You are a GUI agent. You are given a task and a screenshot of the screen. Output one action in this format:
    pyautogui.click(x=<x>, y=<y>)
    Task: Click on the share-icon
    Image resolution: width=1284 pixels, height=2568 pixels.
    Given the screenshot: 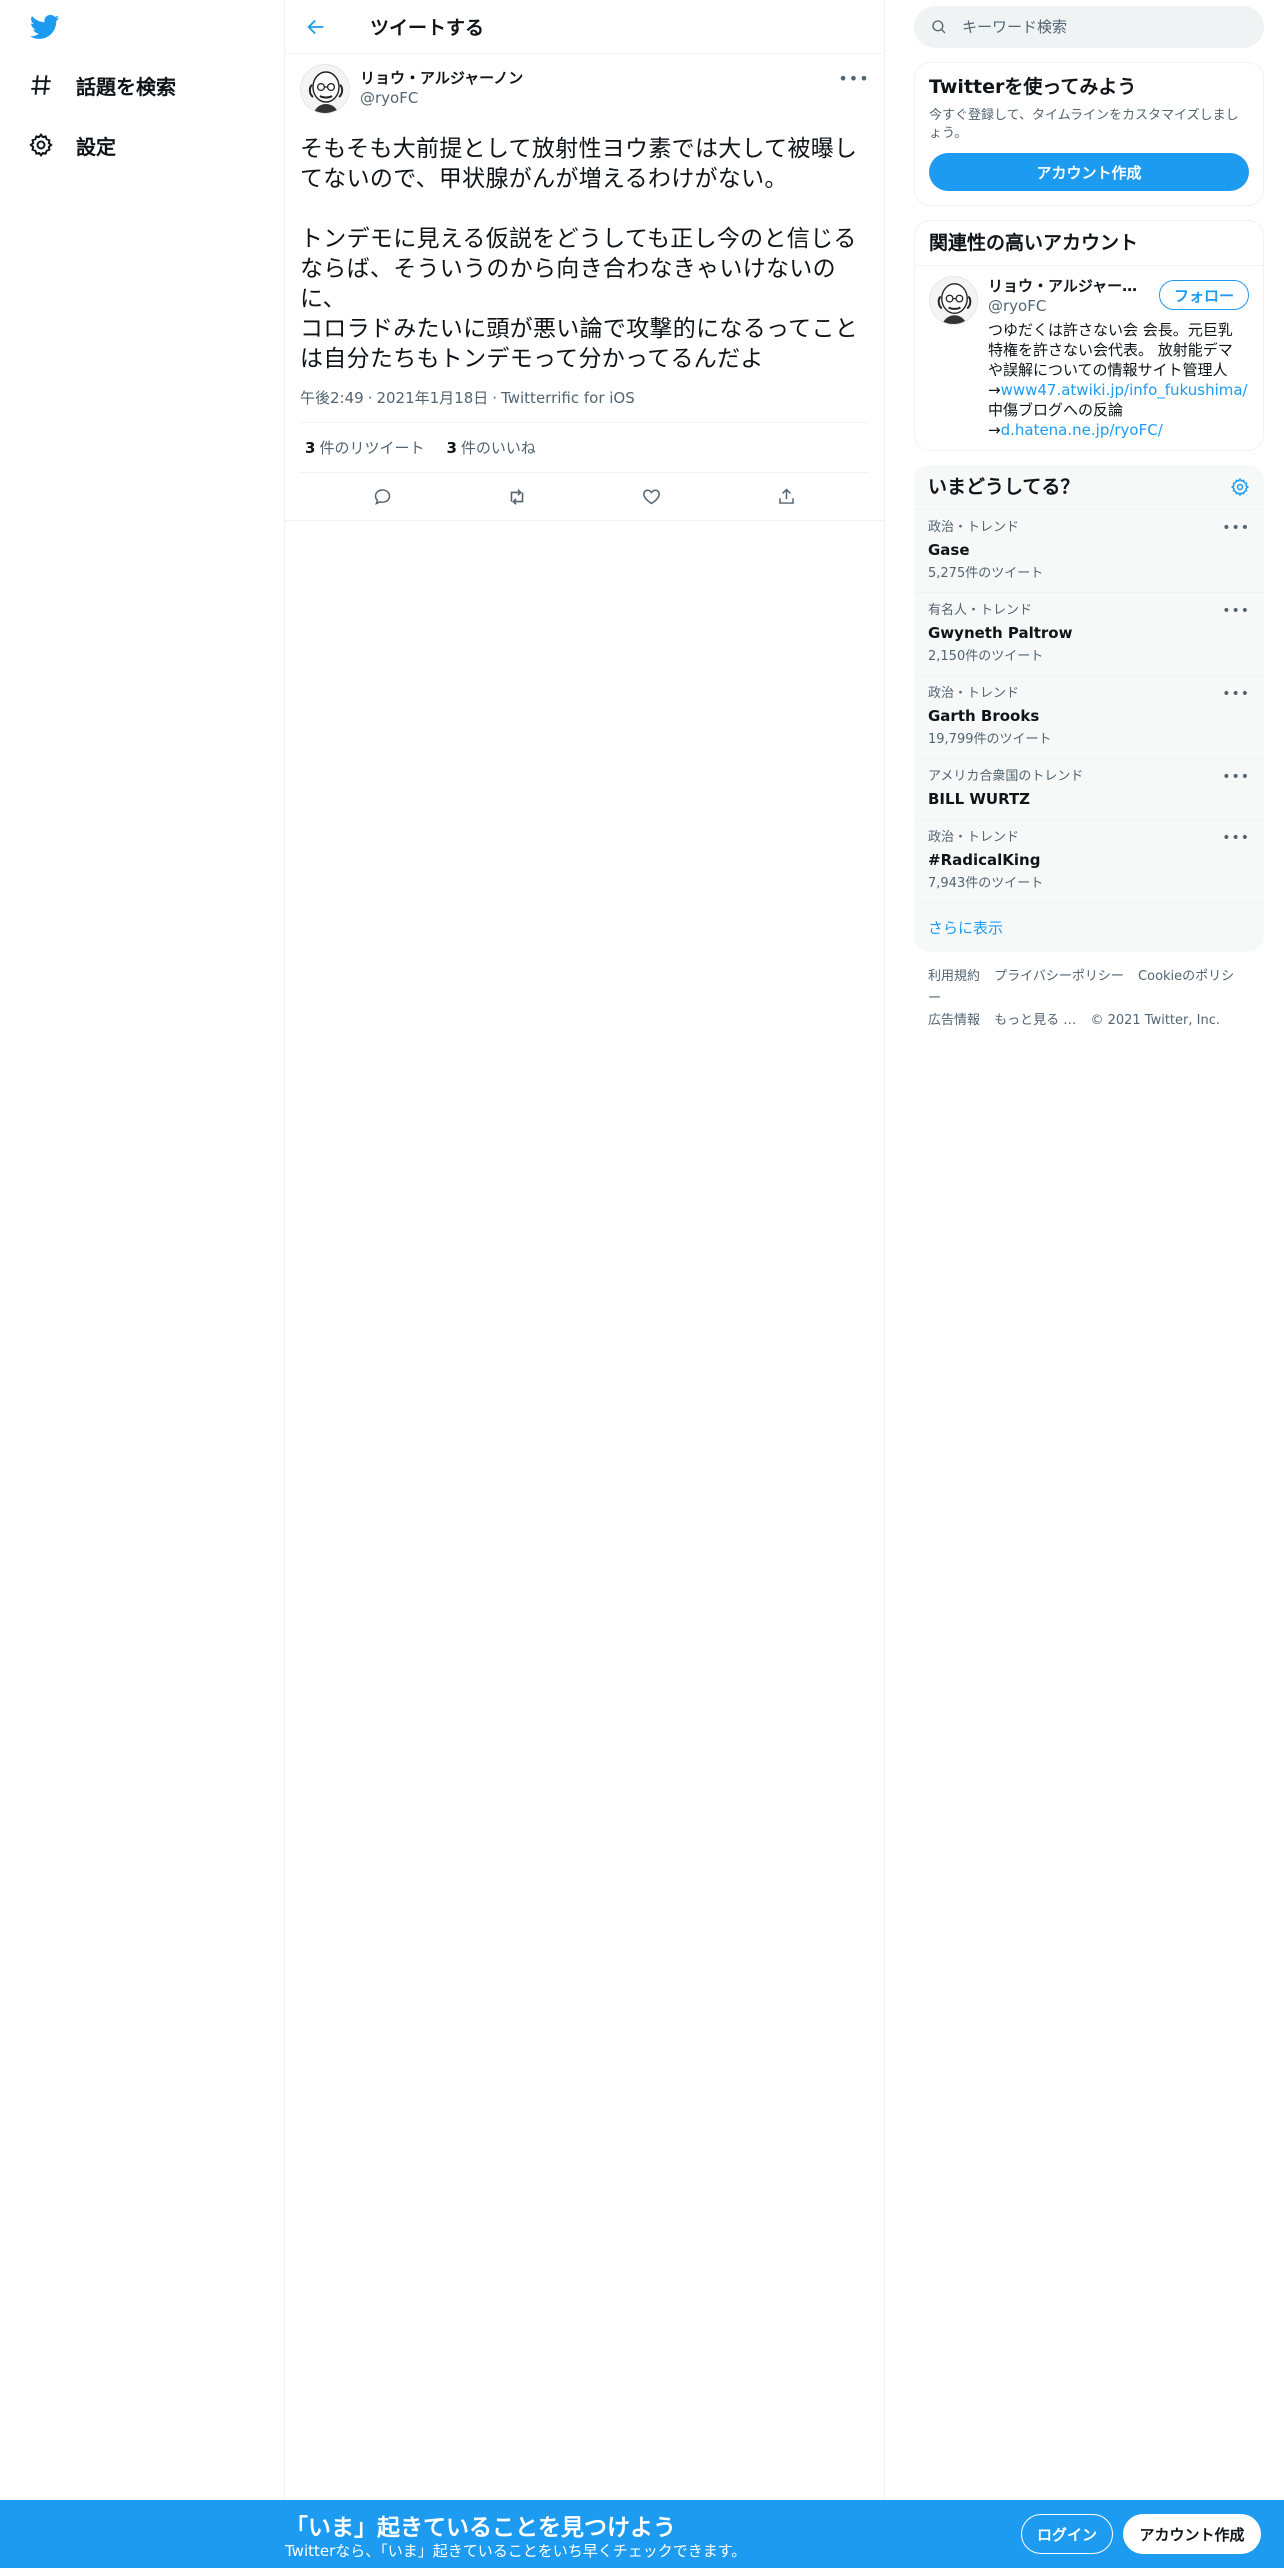 What is the action you would take?
    pyautogui.click(x=786, y=496)
    